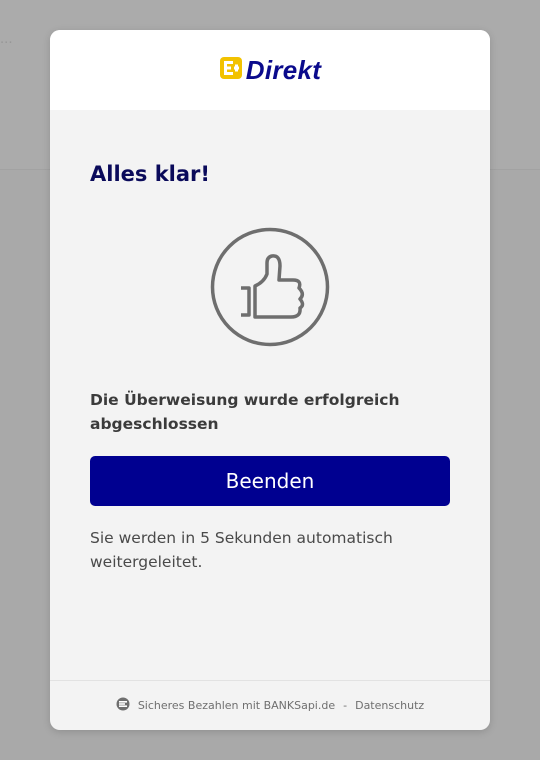  I want to click on dialog-header: Direkt, so click(270, 70).